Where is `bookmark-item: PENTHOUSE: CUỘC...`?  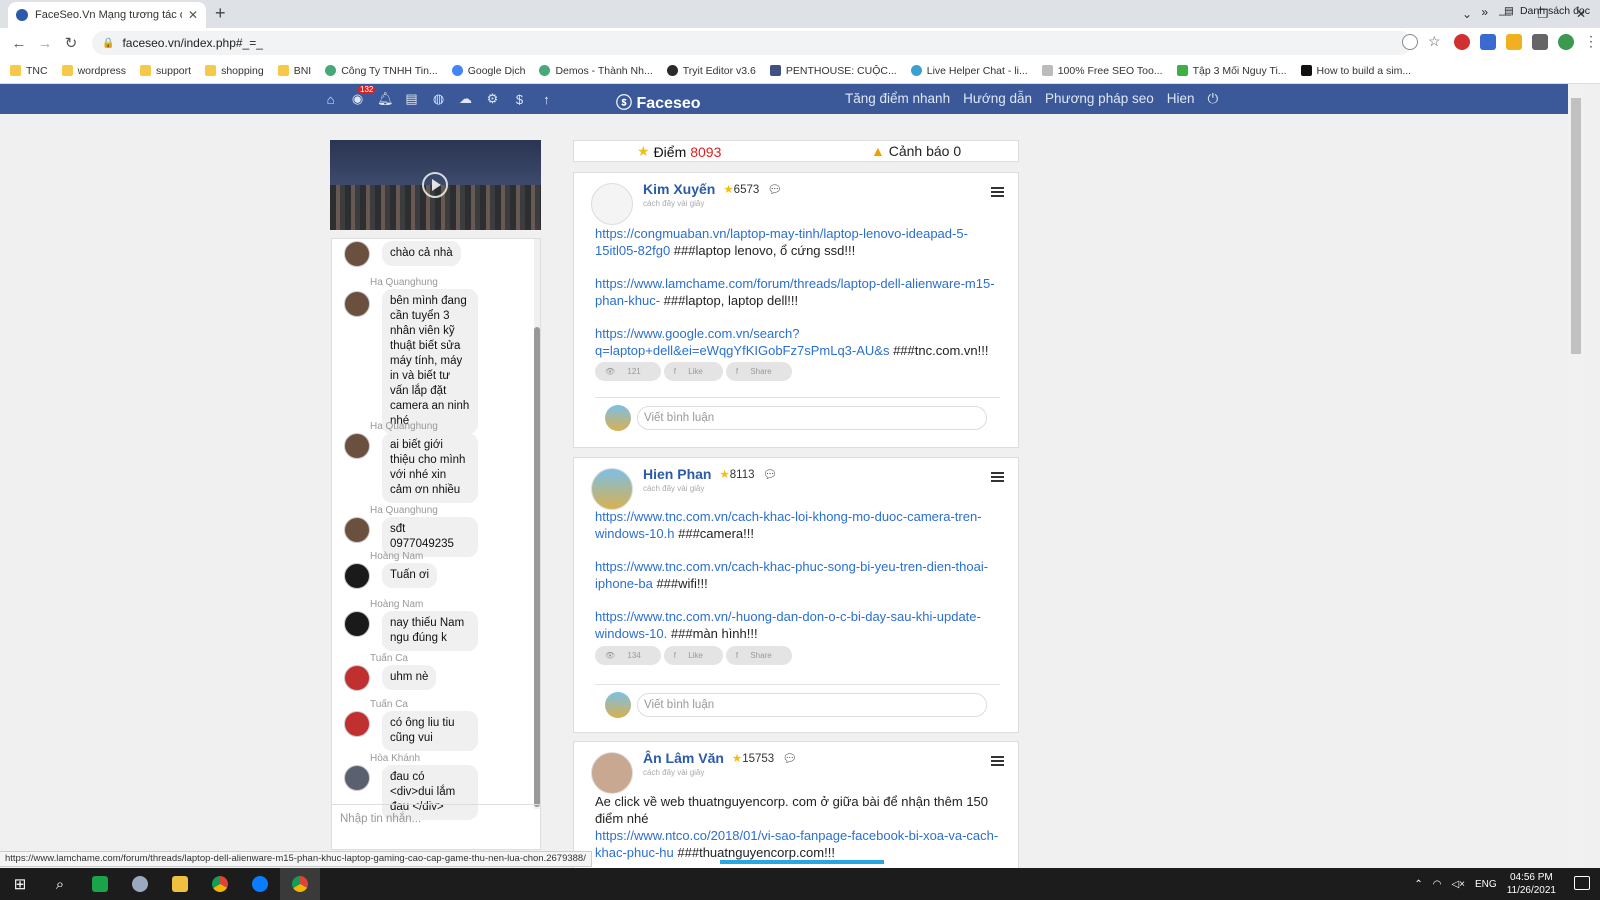 bookmark-item: PENTHOUSE: CUỘC... is located at coordinates (833, 71).